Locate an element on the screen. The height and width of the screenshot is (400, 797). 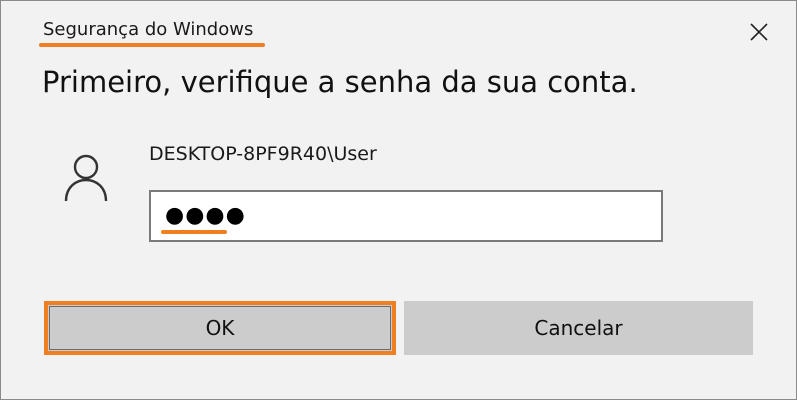
dialog-title: Segurança do Windows is located at coordinates (148, 29).